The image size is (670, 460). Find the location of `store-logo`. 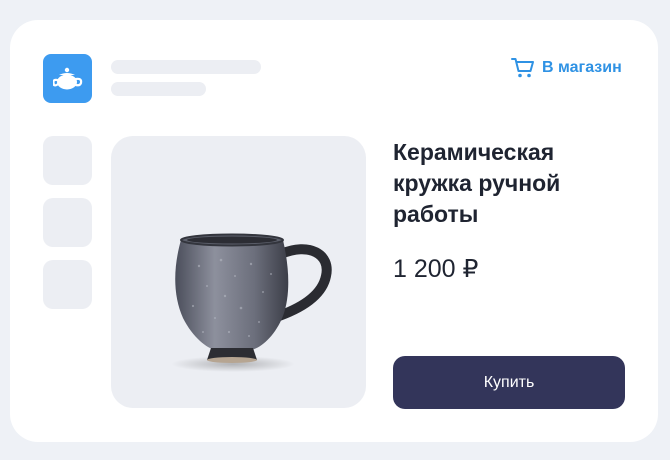

store-logo is located at coordinates (67, 78).